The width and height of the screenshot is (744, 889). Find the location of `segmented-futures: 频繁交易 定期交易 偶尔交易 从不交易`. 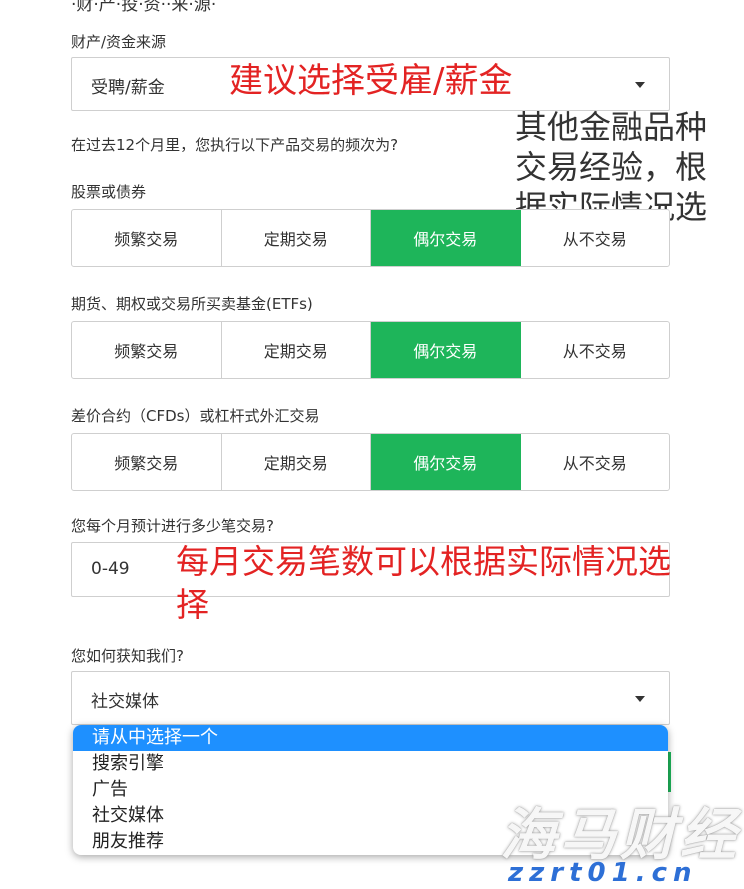

segmented-futures: 频繁交易 定期交易 偶尔交易 从不交易 is located at coordinates (370, 350).